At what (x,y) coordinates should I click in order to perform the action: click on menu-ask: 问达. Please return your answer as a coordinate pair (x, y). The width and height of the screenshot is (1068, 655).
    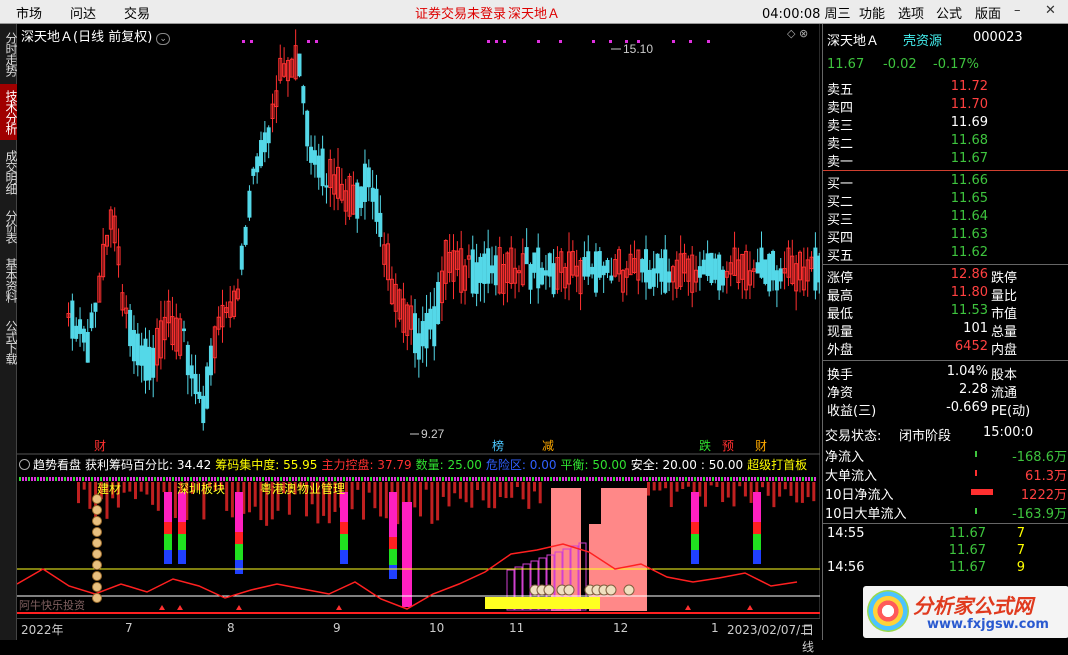
    Looking at the image, I should click on (83, 12).